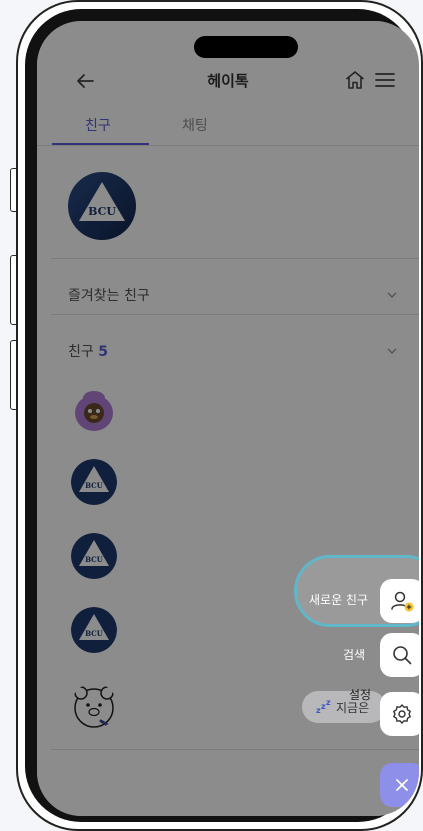  I want to click on search-icon, so click(402, 655).